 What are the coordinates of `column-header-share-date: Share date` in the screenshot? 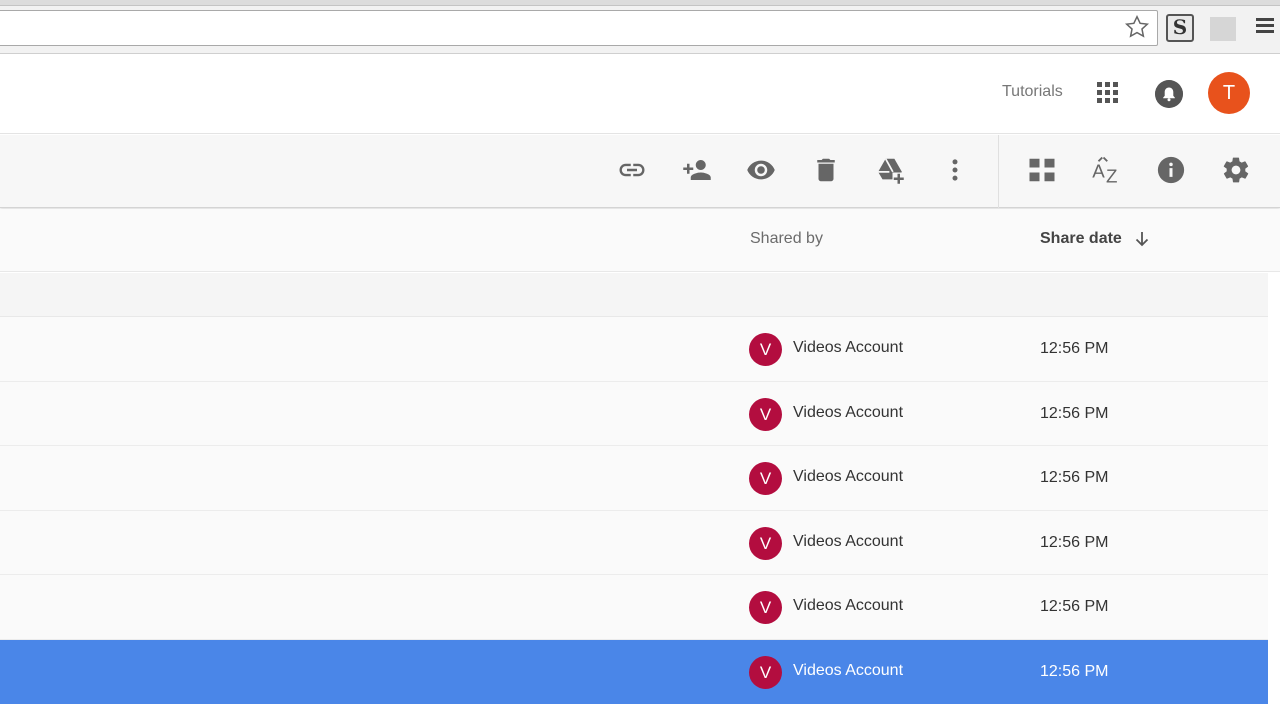 It's located at (1081, 239).